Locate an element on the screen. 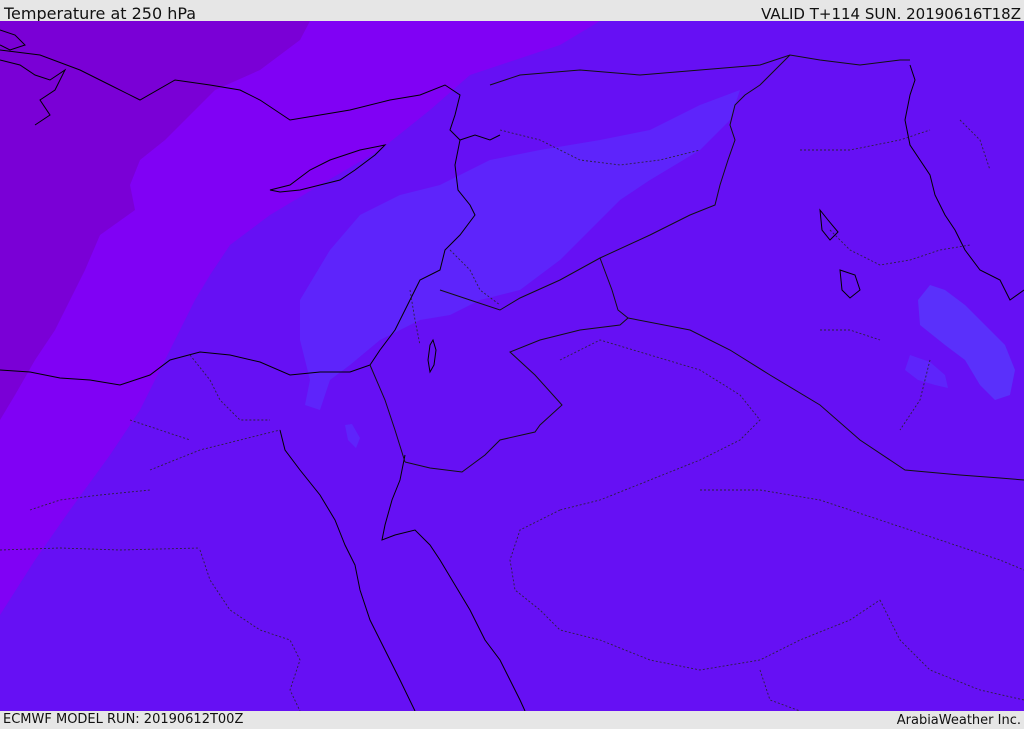 This screenshot has width=1024, height=729. model-run-label: ECMWF MODEL RUN: 20190612T00Z is located at coordinates (123, 719).